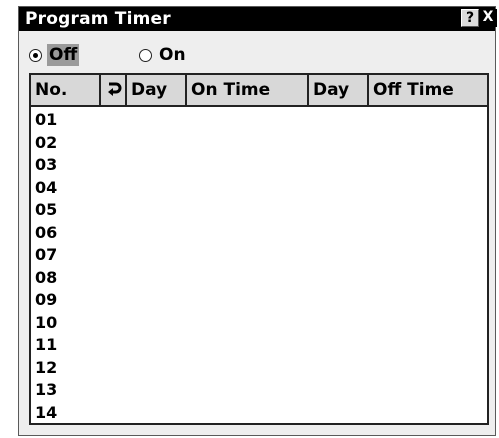 Image resolution: width=499 pixels, height=438 pixels. What do you see at coordinates (66, 90) in the screenshot?
I see `column-header-no: No.` at bounding box center [66, 90].